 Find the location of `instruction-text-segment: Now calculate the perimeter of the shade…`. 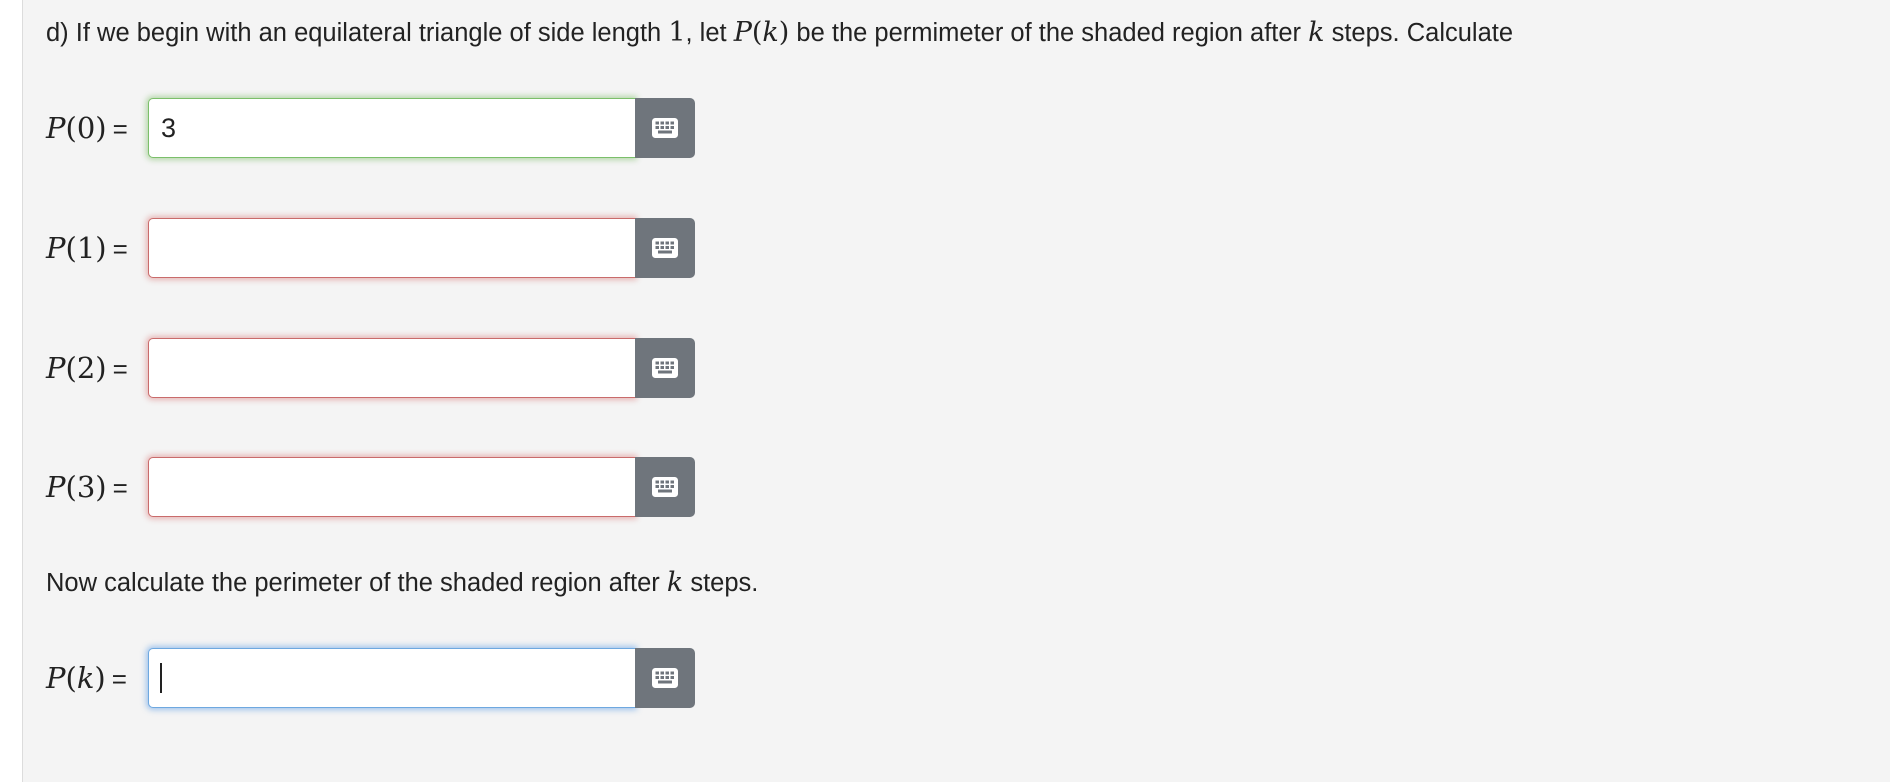

instruction-text-segment: Now calculate the perimeter of the shade… is located at coordinates (356, 583).